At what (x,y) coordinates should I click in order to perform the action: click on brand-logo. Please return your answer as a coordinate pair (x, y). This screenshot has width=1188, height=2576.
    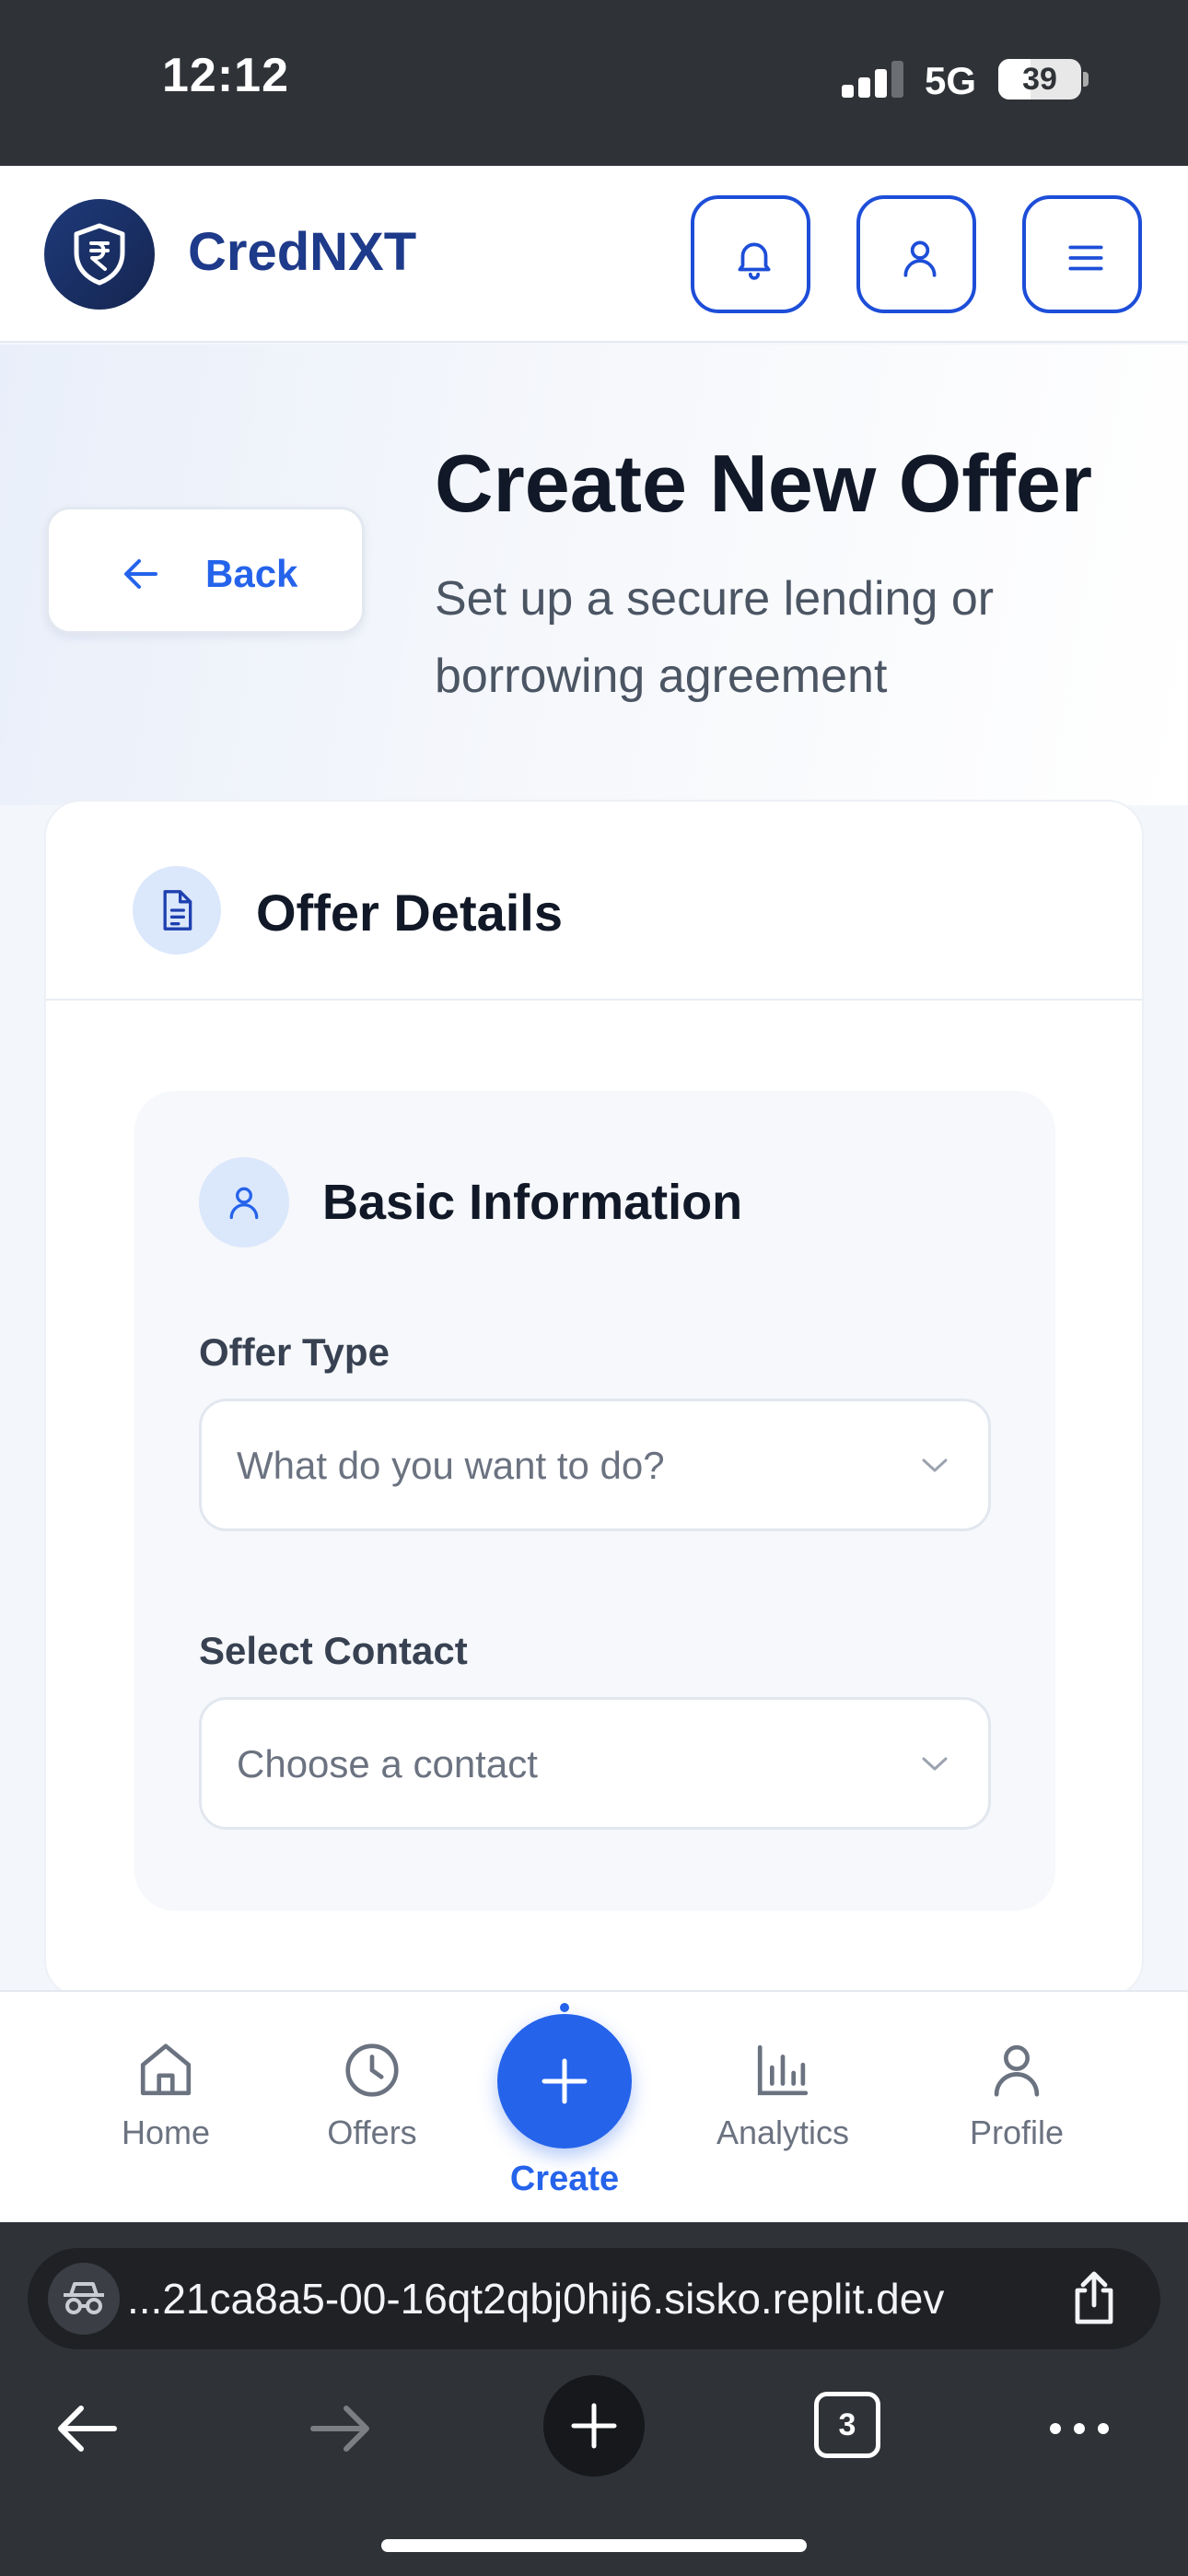
    Looking at the image, I should click on (99, 255).